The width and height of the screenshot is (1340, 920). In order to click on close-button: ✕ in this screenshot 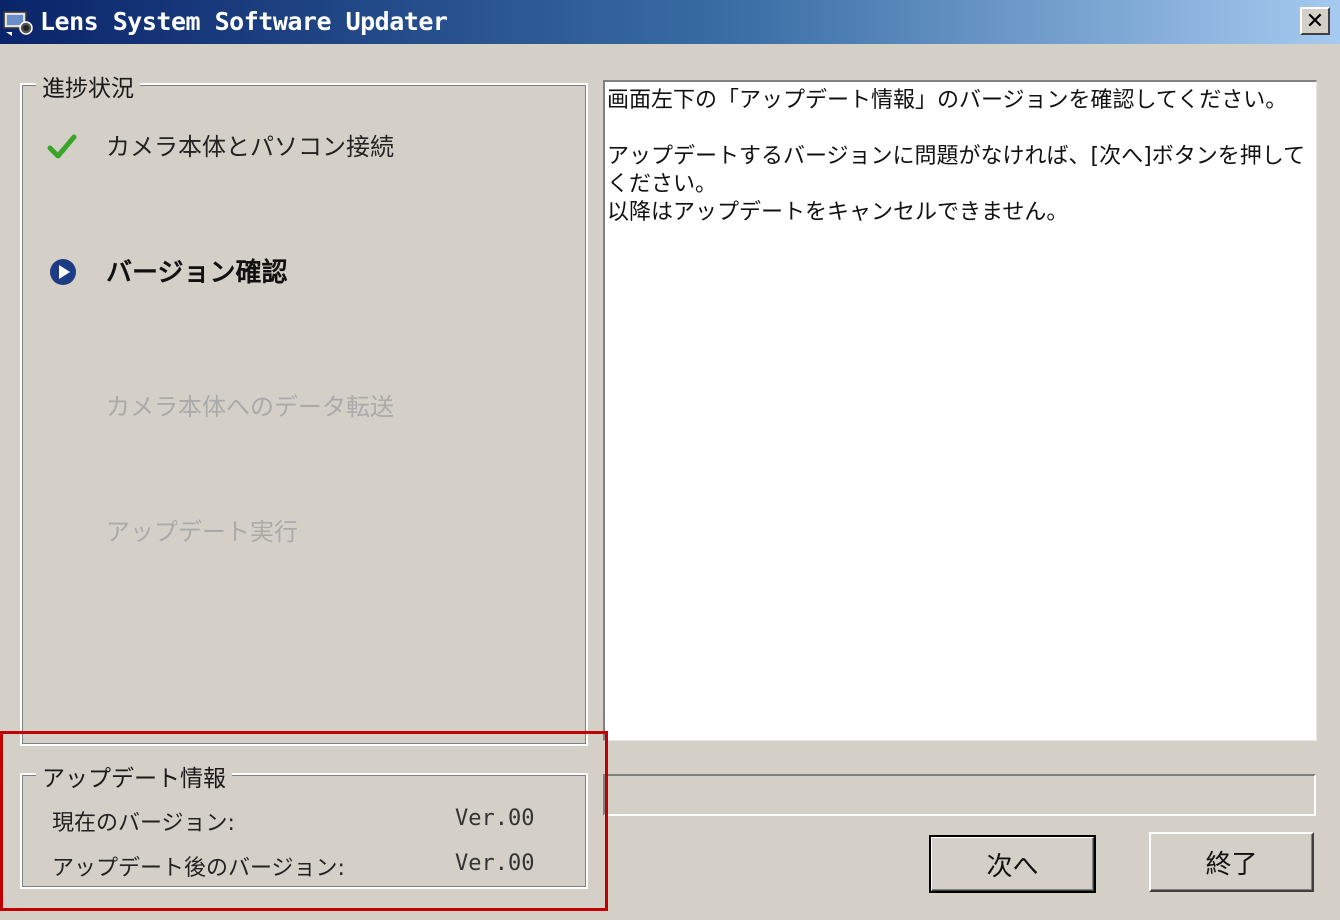, I will do `click(1315, 21)`.